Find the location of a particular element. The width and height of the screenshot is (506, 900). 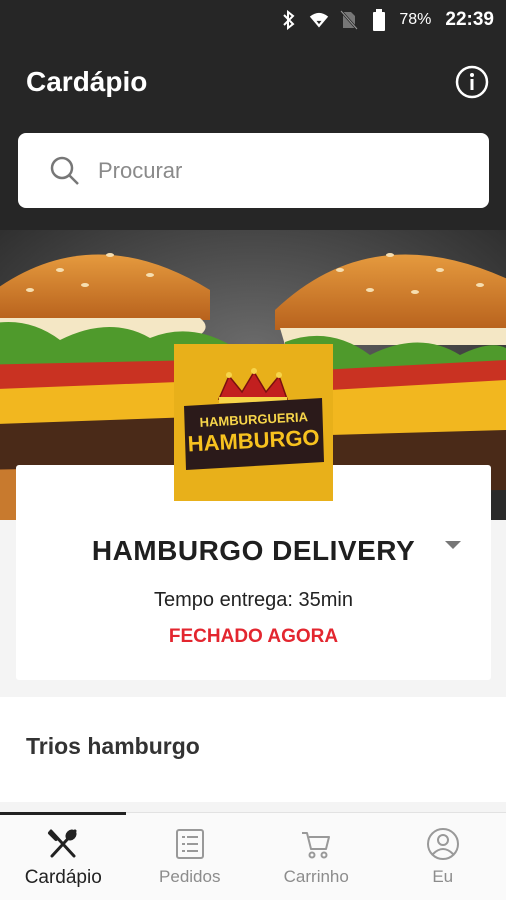

battery-percent: 78% is located at coordinates (415, 19).